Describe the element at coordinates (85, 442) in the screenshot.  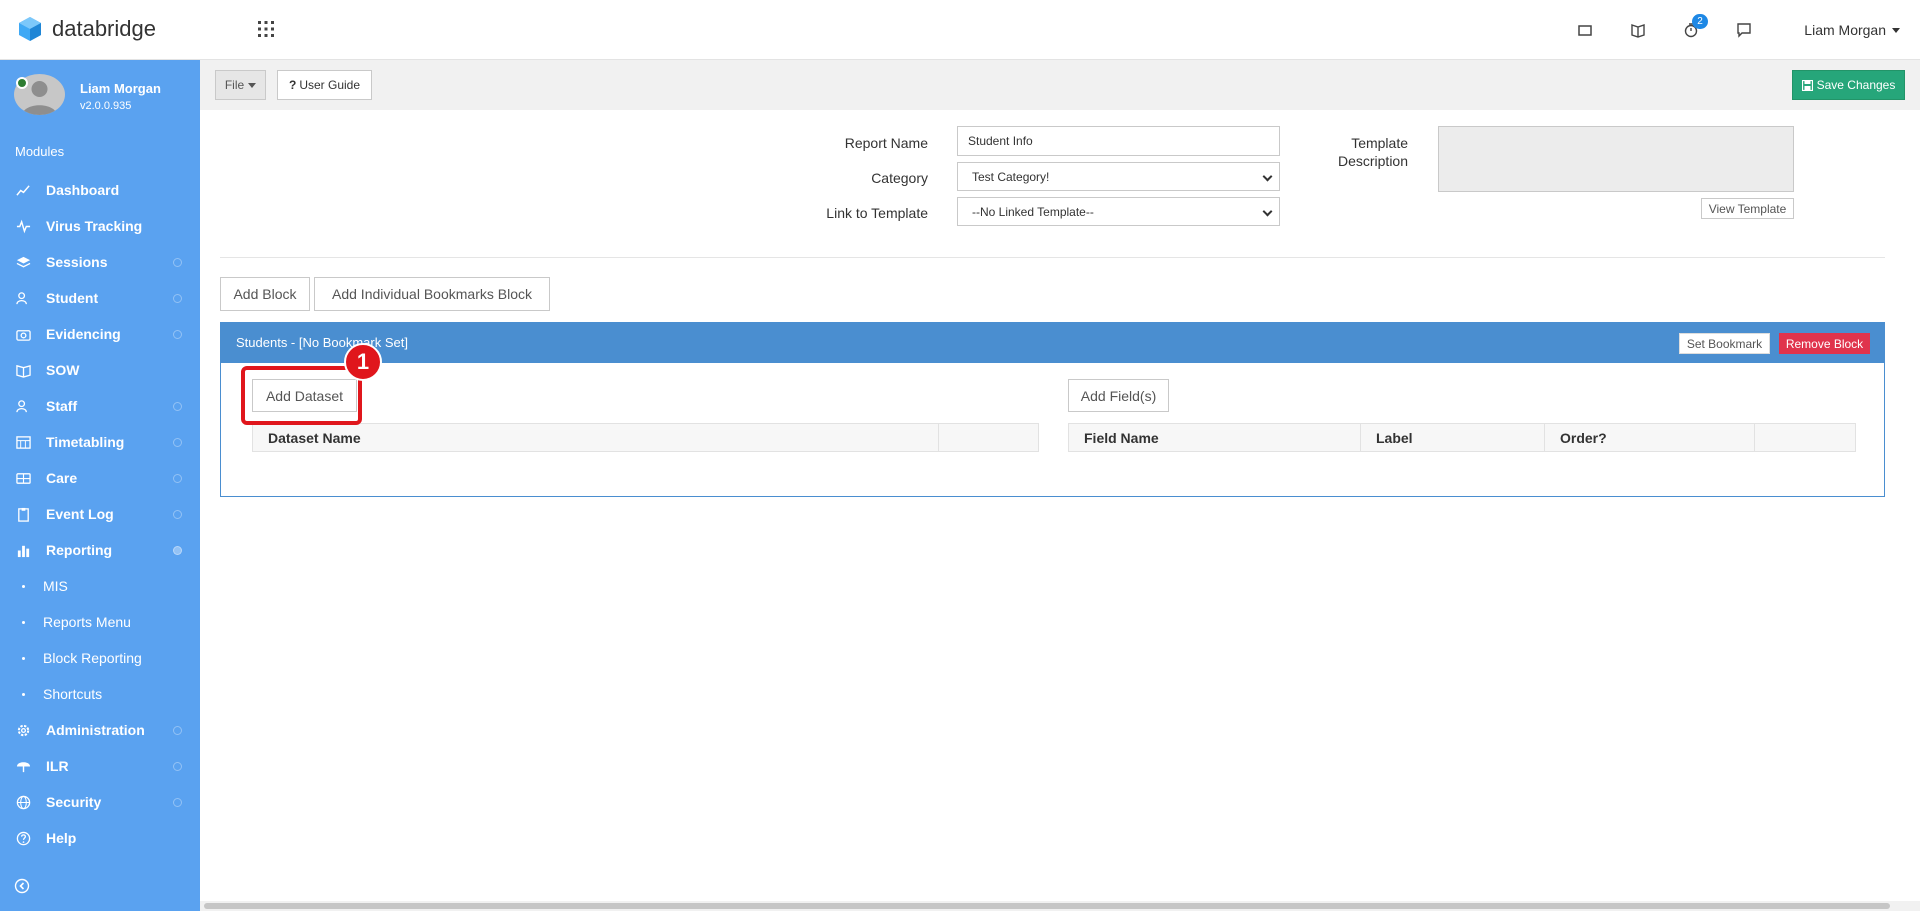
I see `sidebar-item-label: Timetabling` at that location.